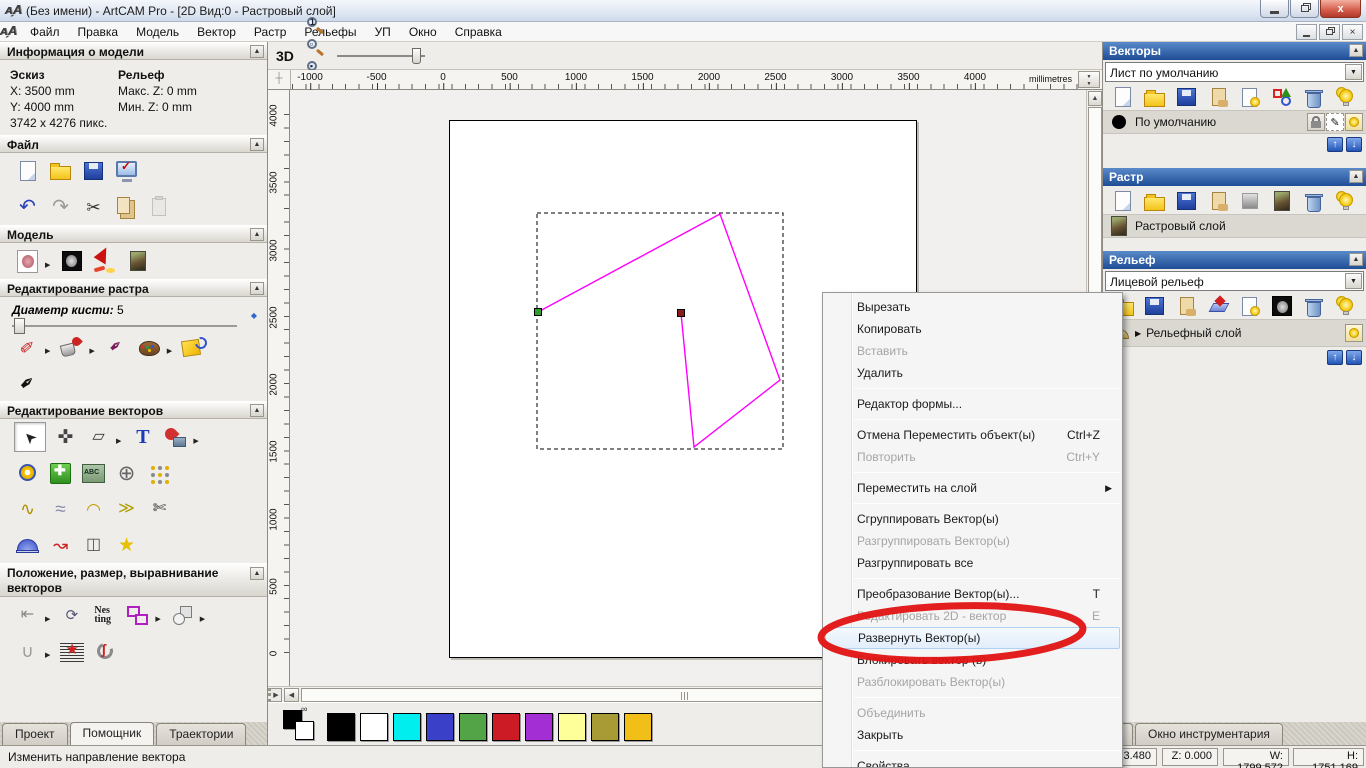 The image size is (1366, 768). I want to click on vector-doctor-icon: ★, so click(126, 545).